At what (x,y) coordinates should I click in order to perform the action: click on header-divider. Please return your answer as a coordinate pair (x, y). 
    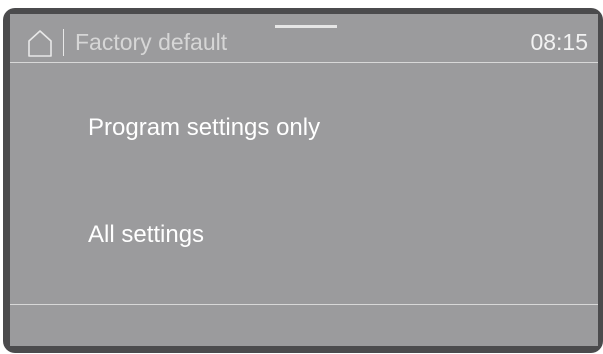
    Looking at the image, I should click on (63, 42).